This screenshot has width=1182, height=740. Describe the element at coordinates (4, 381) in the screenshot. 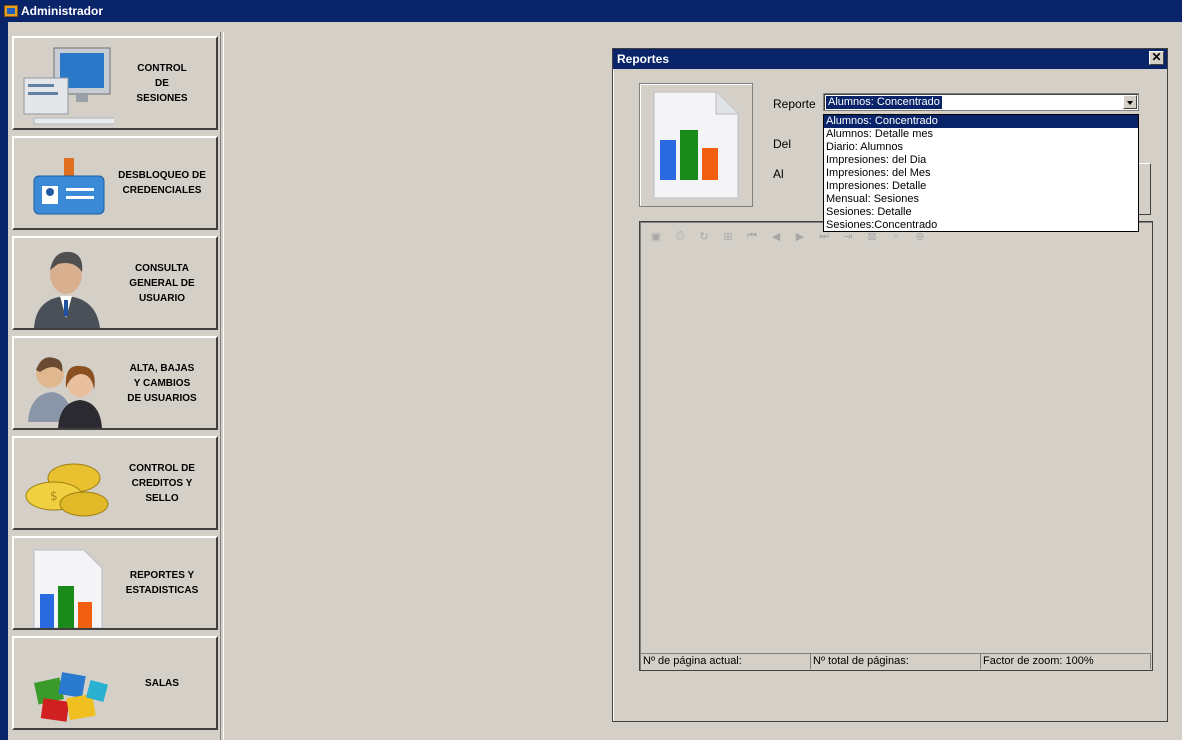

I see `left-border` at that location.